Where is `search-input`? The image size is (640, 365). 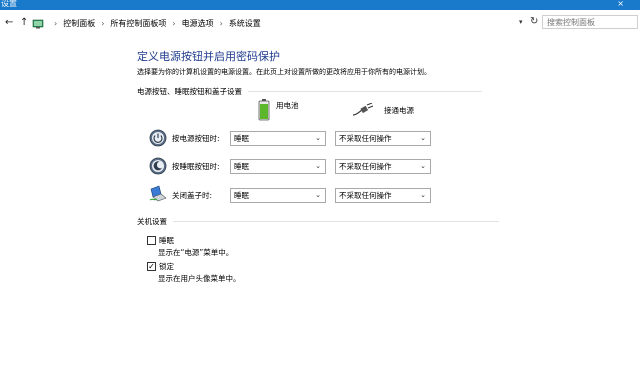 search-input is located at coordinates (590, 22).